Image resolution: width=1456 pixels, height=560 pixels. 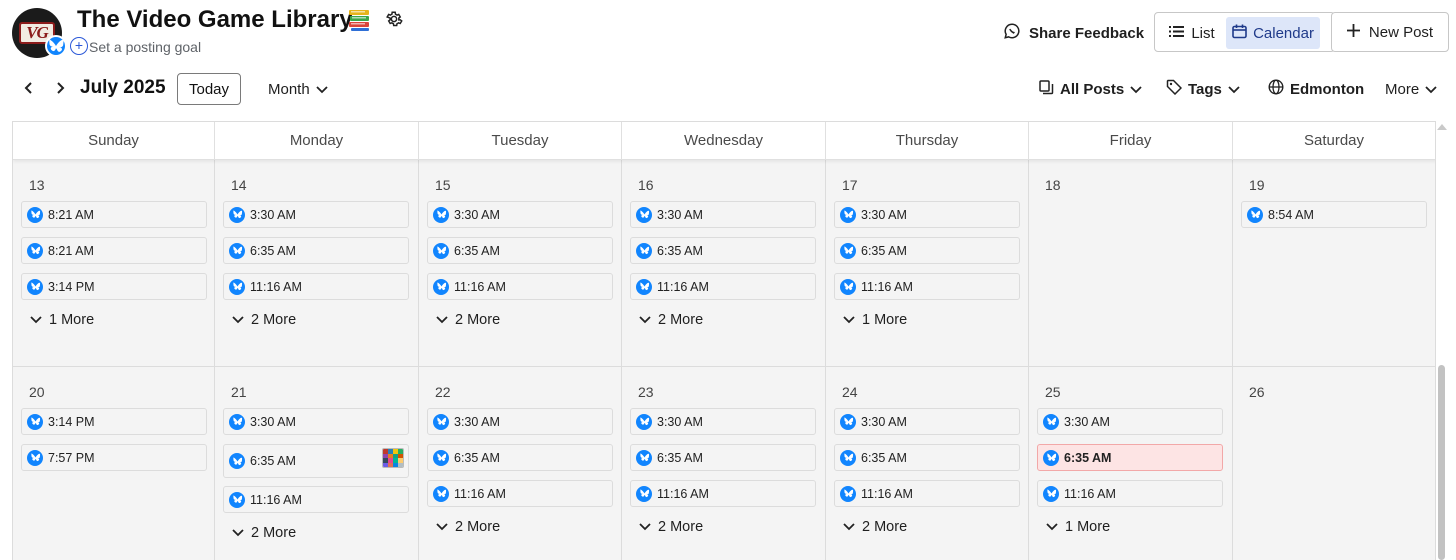 What do you see at coordinates (1411, 89) in the screenshot?
I see `more-dropdown: More` at bounding box center [1411, 89].